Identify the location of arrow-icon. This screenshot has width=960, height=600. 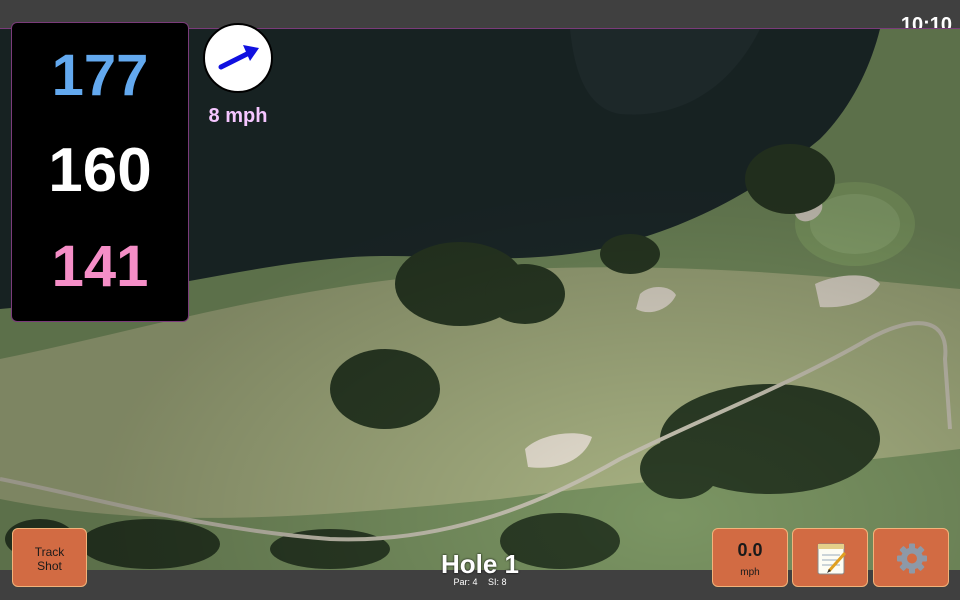
(238, 57).